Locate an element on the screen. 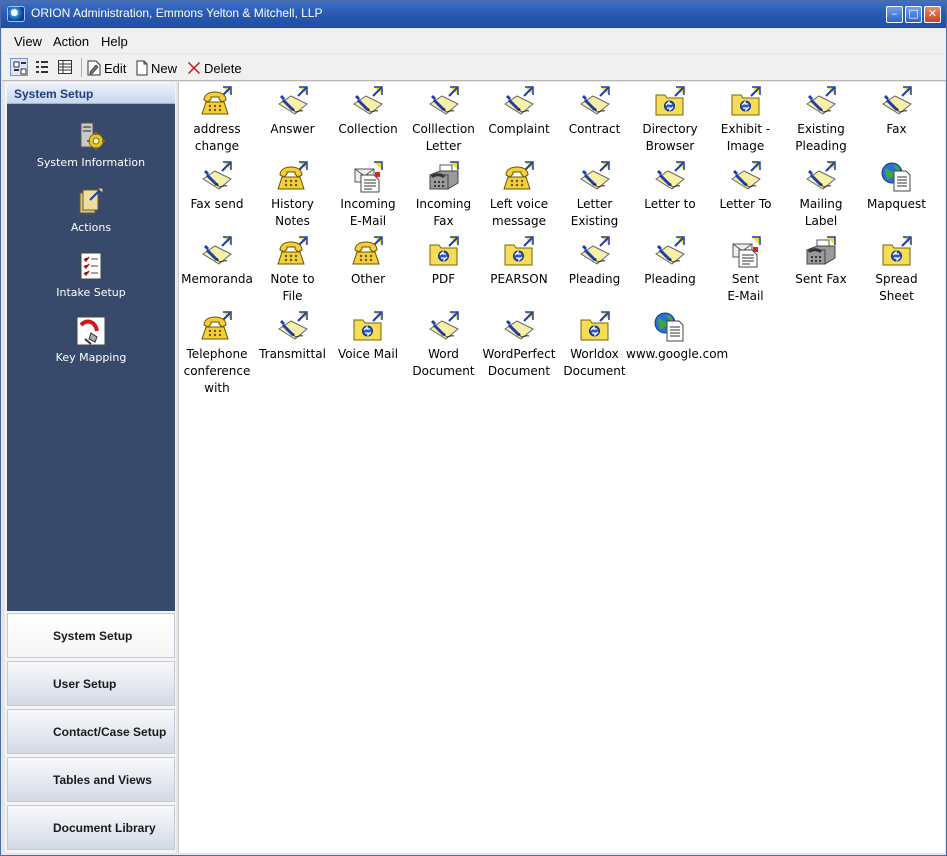  list-view-button is located at coordinates (42, 67).